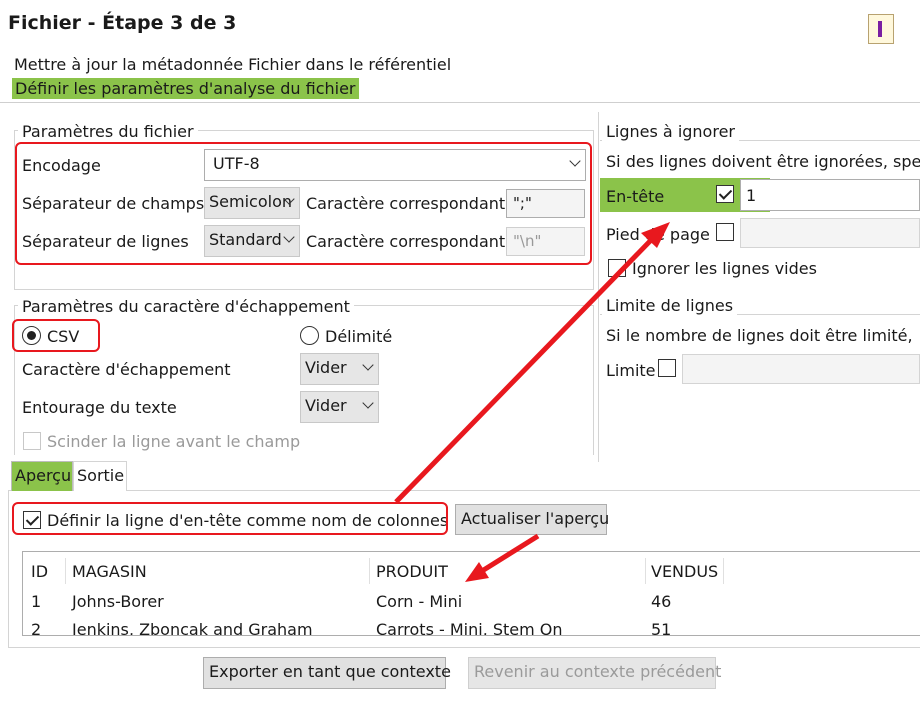  What do you see at coordinates (477, 572) in the screenshot?
I see `arrow-head` at bounding box center [477, 572].